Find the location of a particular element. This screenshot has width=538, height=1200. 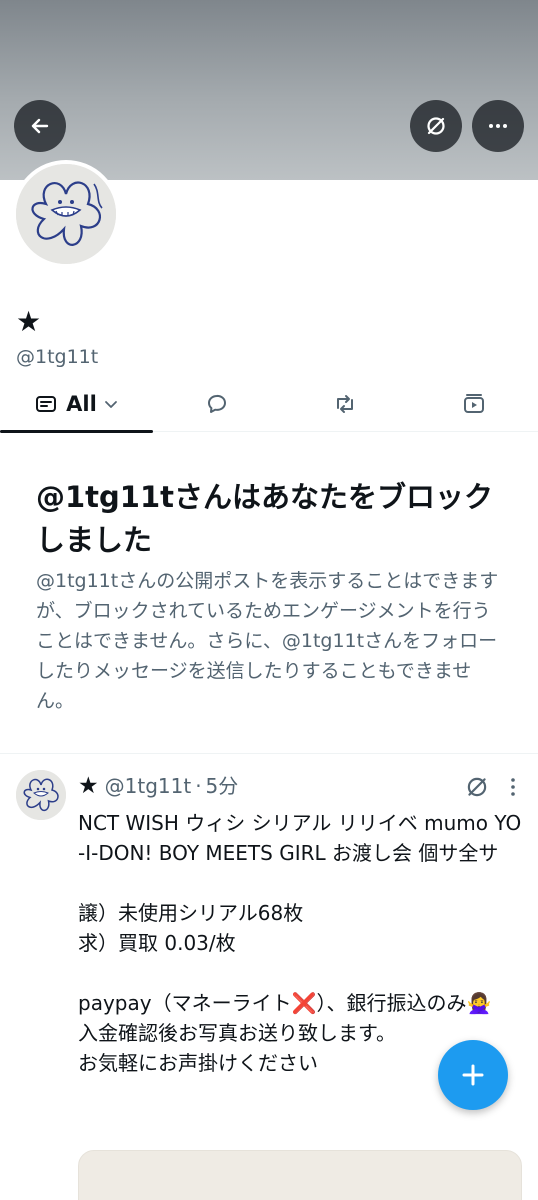

compose-post-button is located at coordinates (473, 1075).